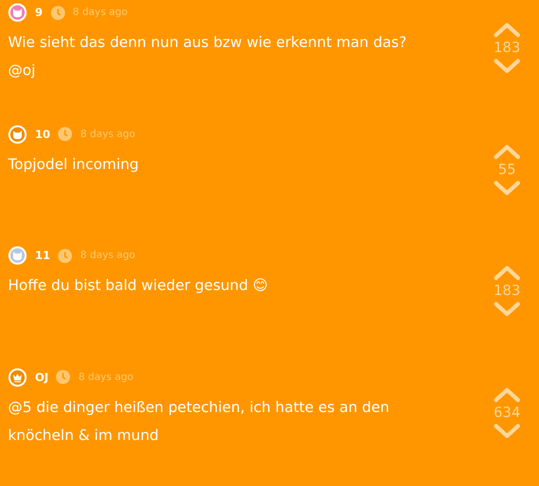  I want to click on author-label: OJ, so click(41, 377).